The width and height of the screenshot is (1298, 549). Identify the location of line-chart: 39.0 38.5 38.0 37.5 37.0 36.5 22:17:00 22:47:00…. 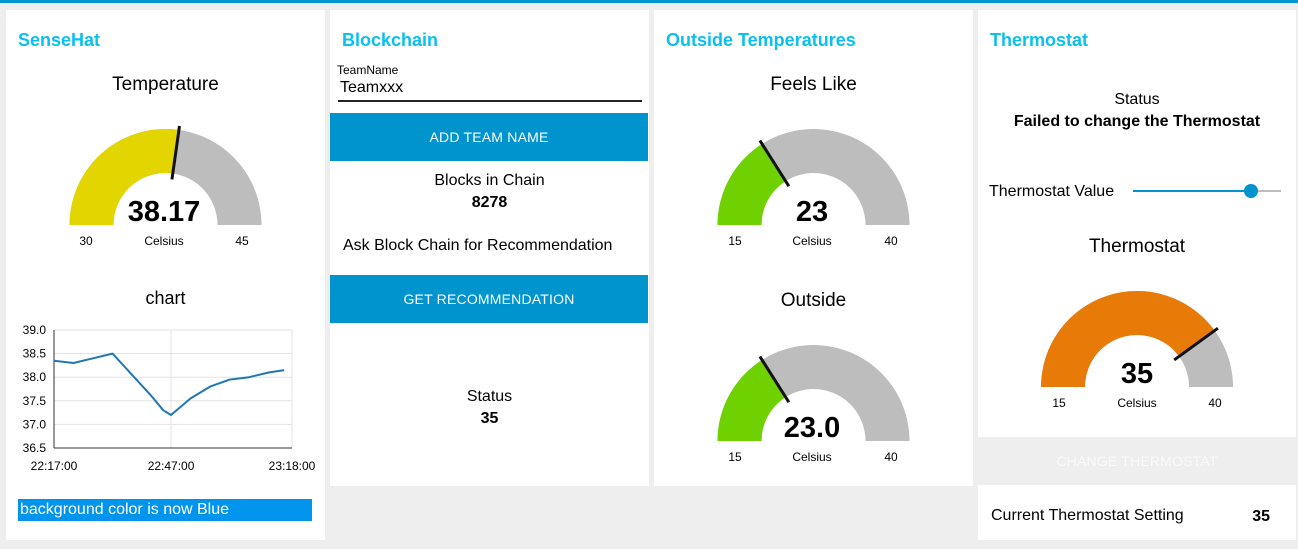
(169, 398).